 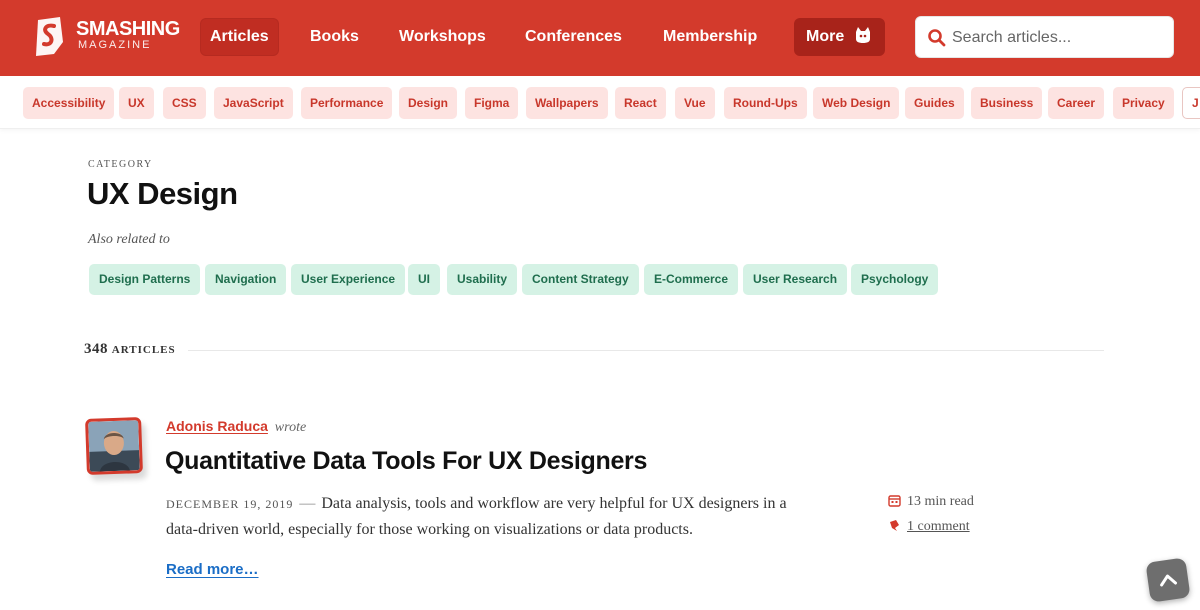 What do you see at coordinates (894, 525) in the screenshot?
I see `comment-icon` at bounding box center [894, 525].